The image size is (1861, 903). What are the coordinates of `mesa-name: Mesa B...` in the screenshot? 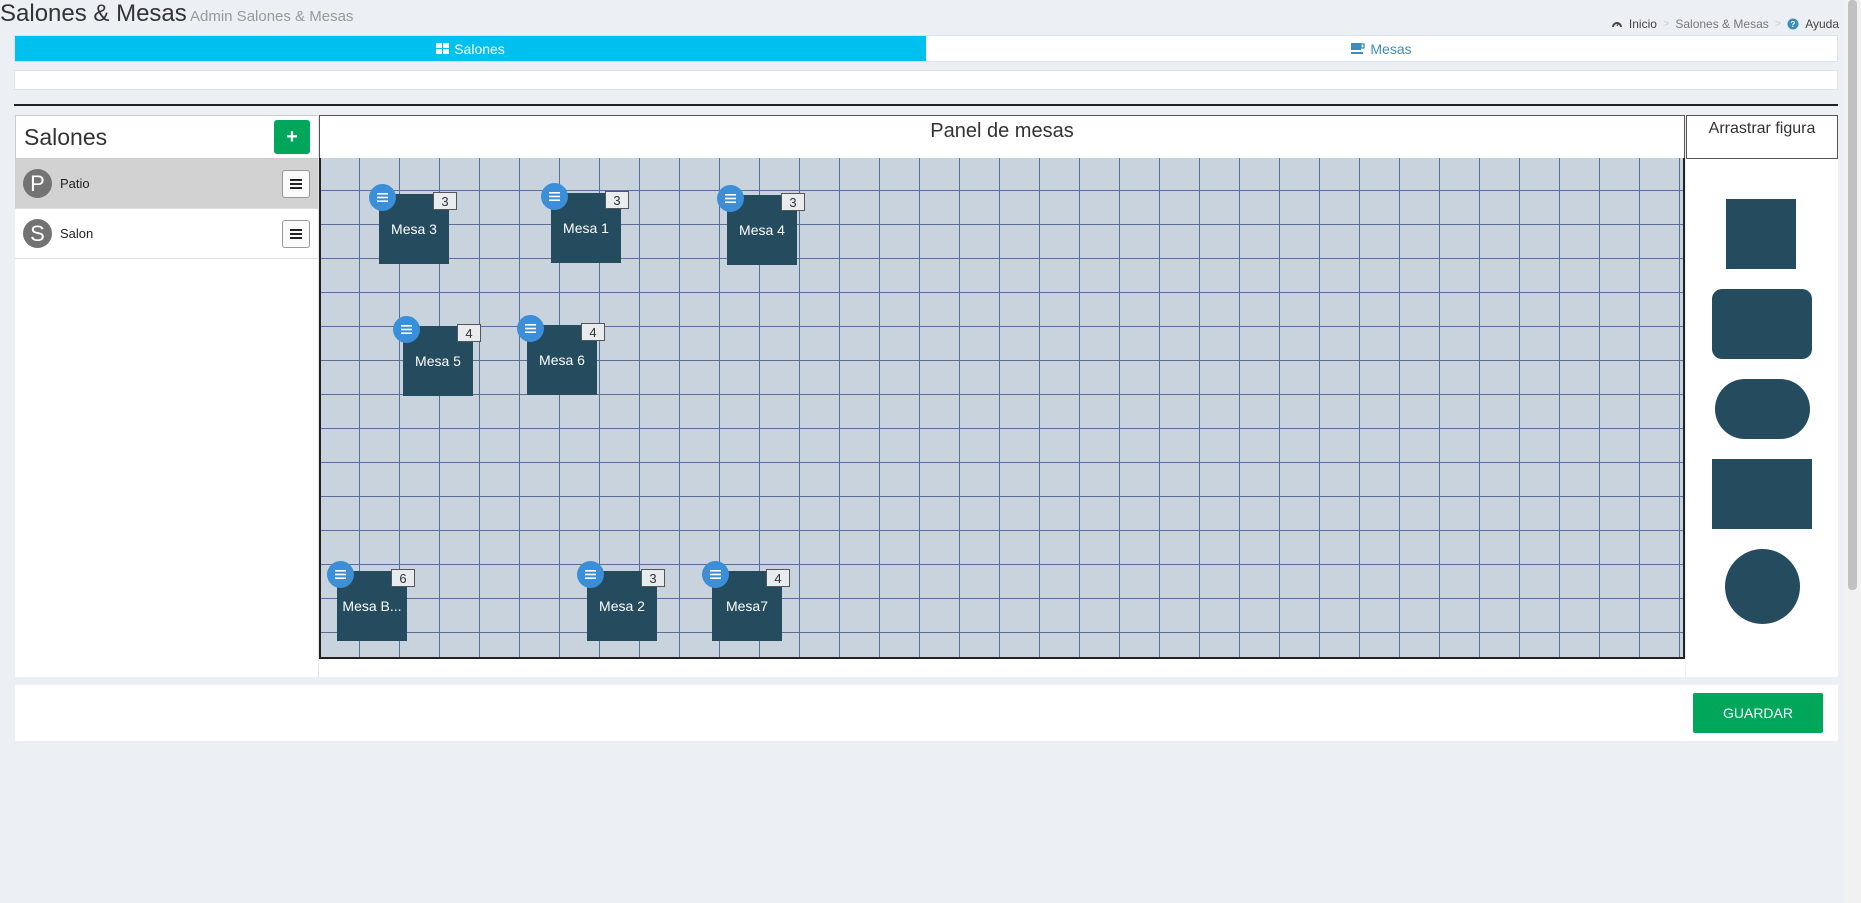 It's located at (372, 606).